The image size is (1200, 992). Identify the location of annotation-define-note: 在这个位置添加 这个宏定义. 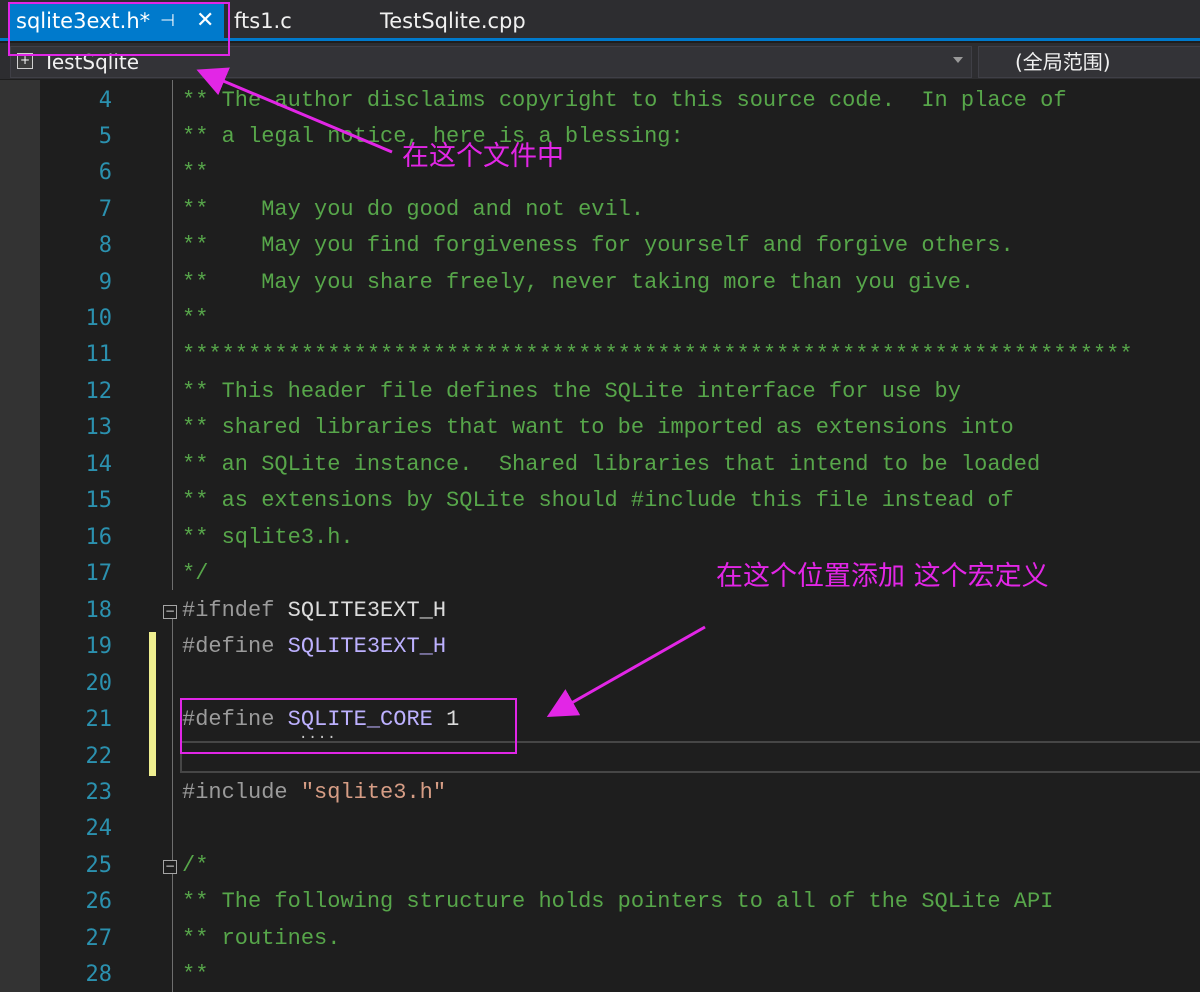
(882, 576).